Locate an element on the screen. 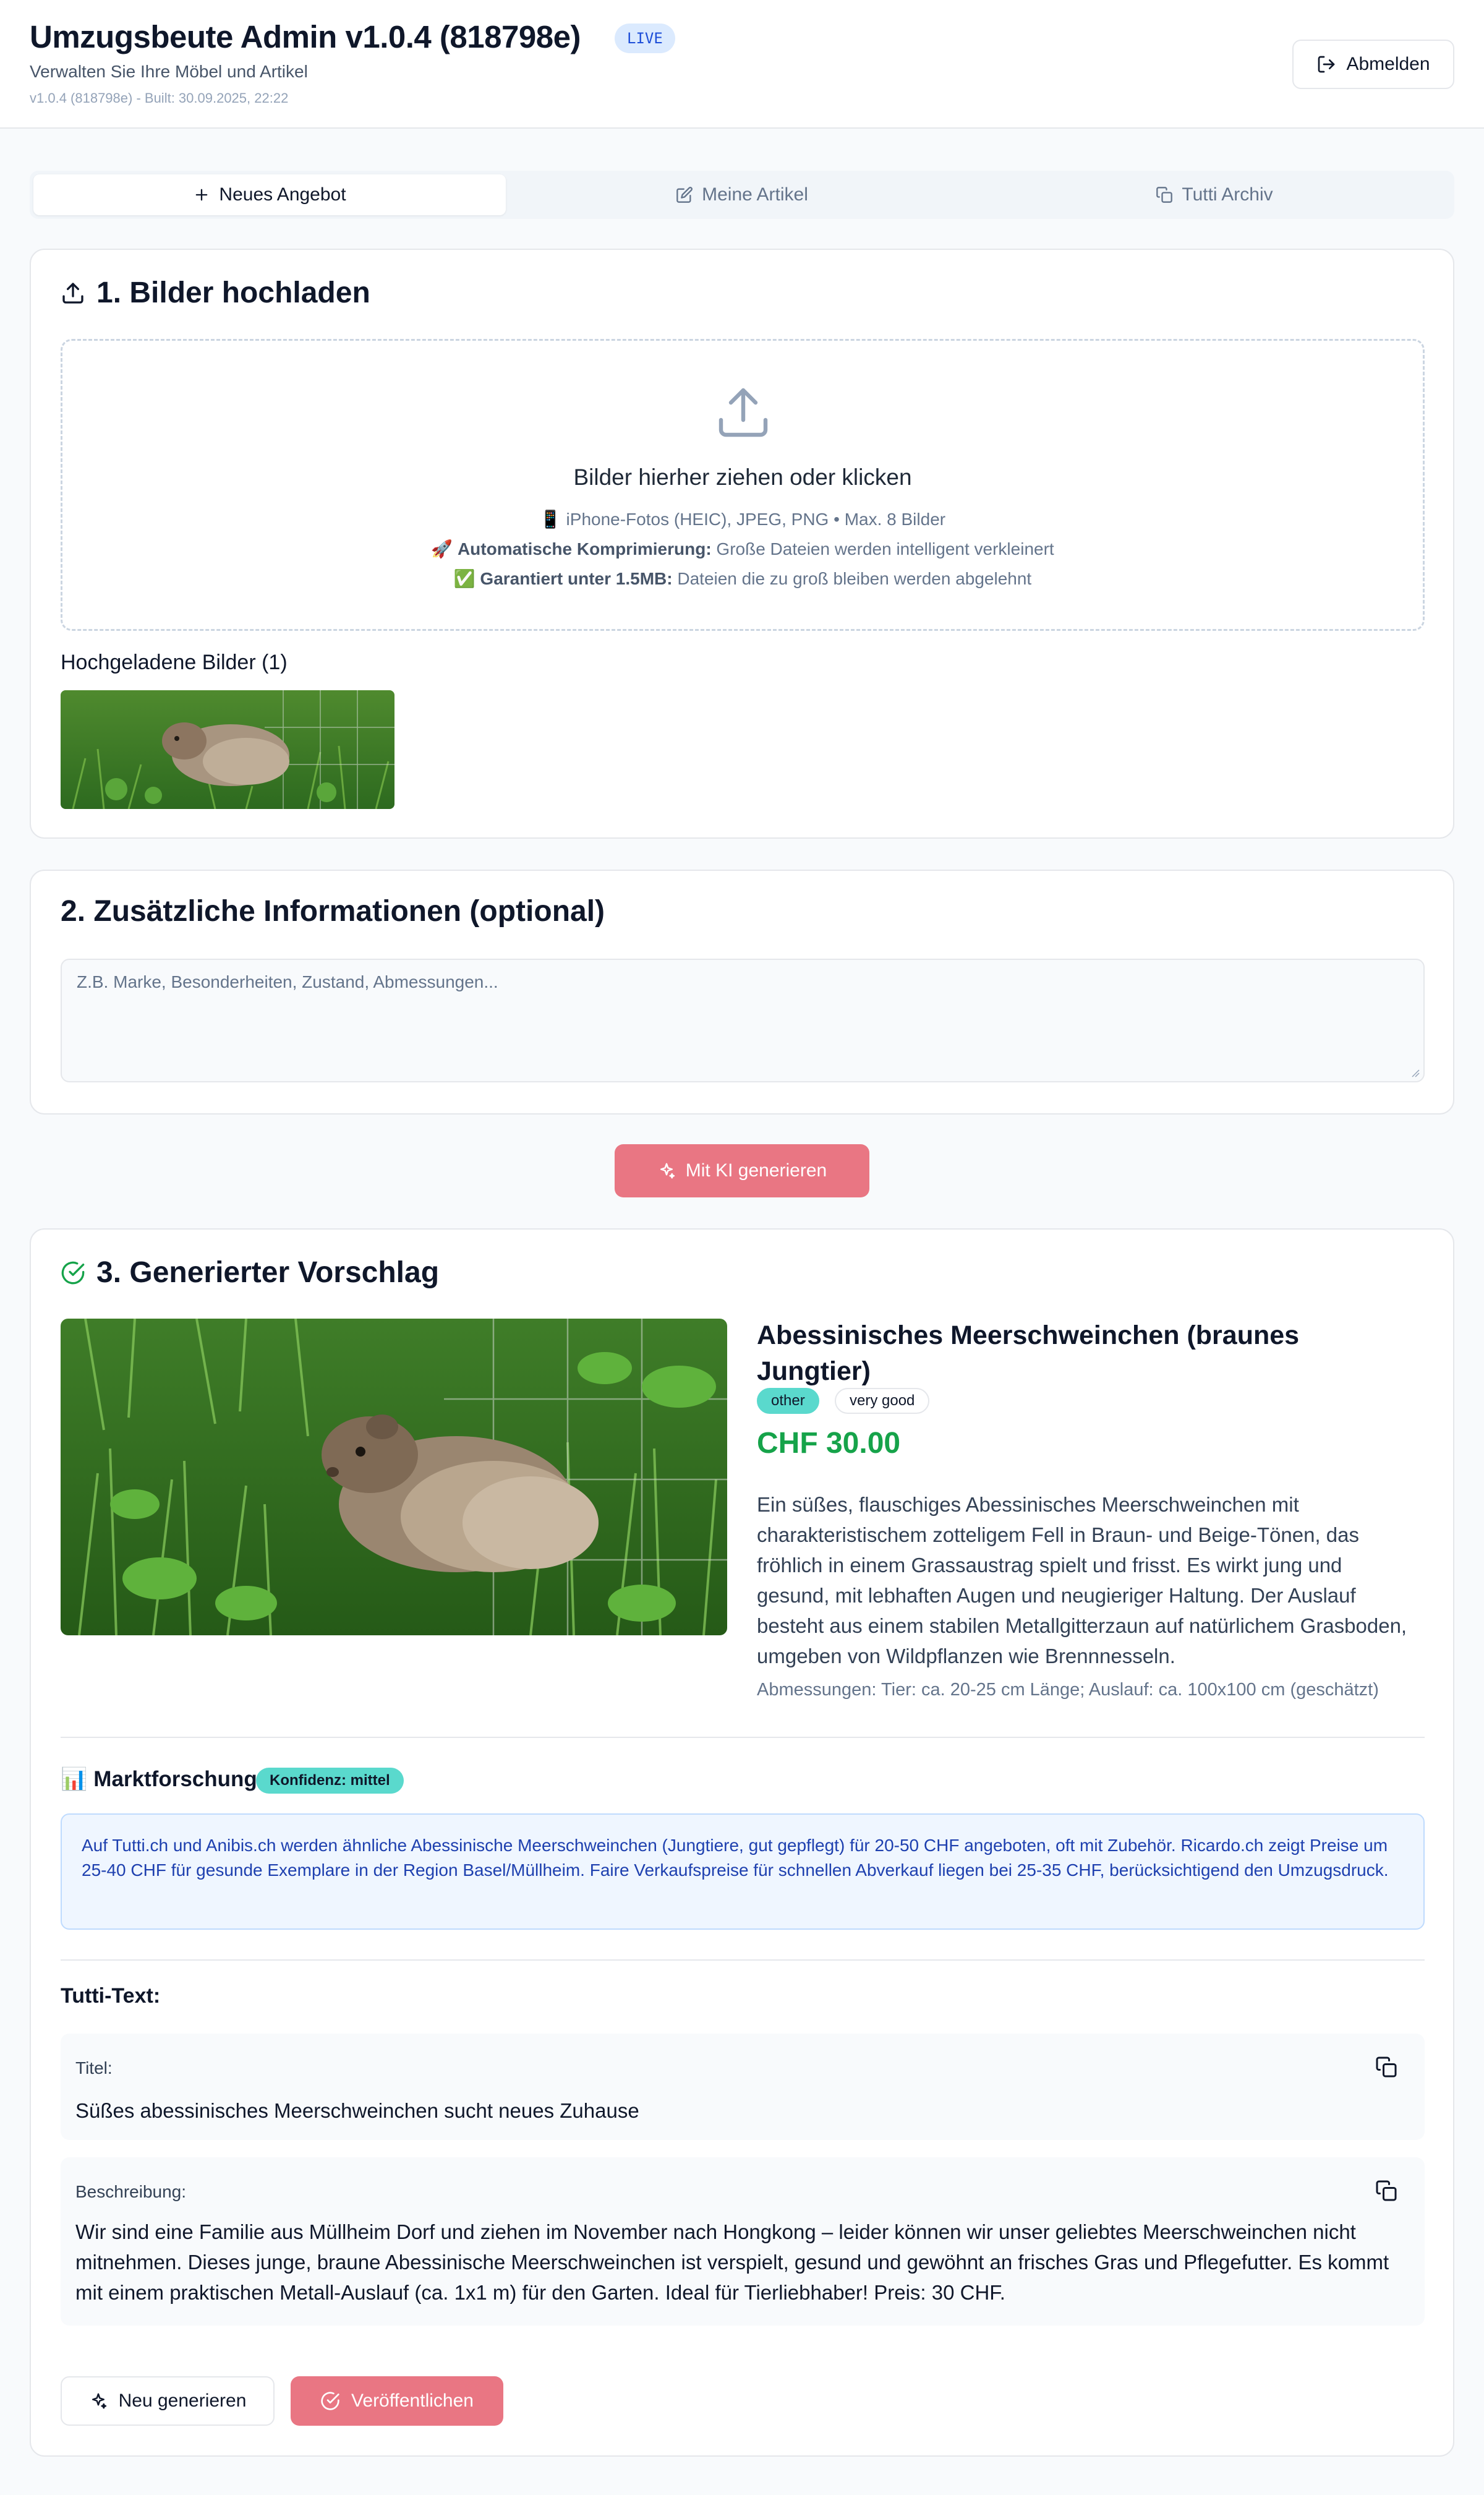  publish-label: Veröffentlichen is located at coordinates (412, 2400).